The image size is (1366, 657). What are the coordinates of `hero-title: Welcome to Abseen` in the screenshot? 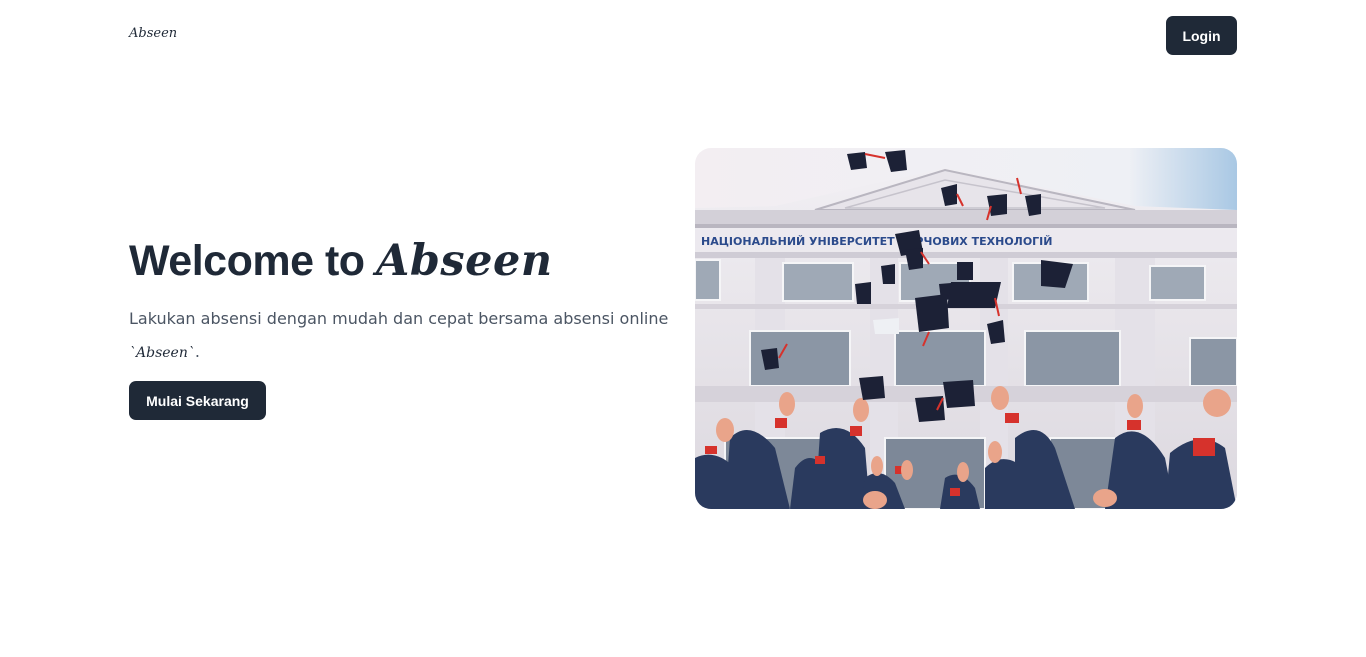 It's located at (341, 261).